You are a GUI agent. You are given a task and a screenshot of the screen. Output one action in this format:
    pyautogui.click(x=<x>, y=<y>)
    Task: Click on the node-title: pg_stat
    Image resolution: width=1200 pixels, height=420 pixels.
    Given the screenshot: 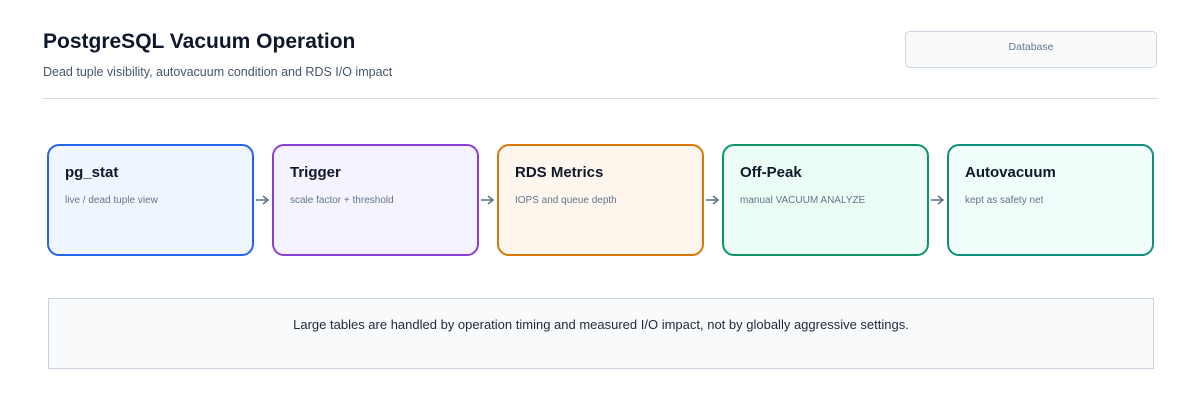 What is the action you would take?
    pyautogui.click(x=92, y=172)
    